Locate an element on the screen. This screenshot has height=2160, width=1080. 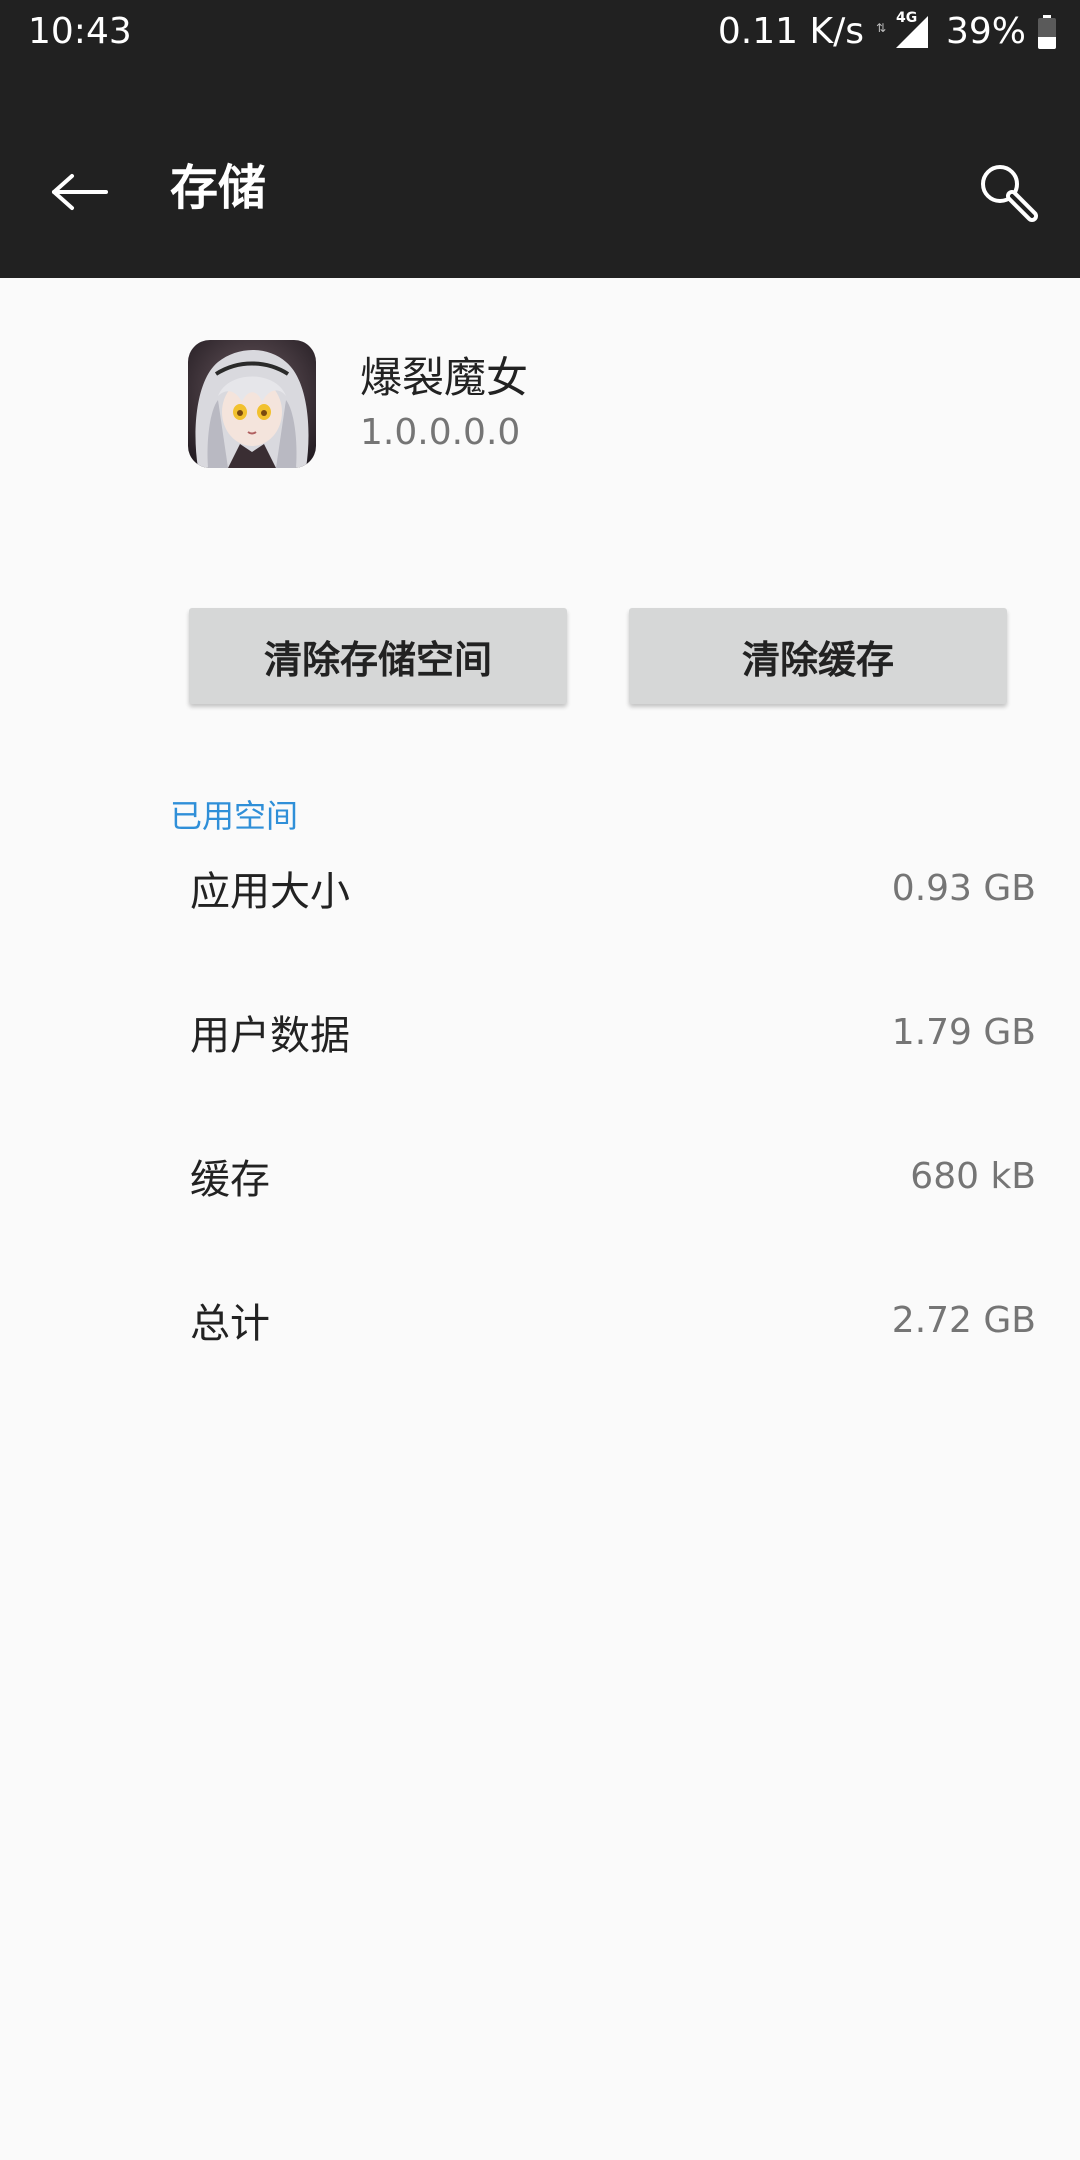
arrow-left-icon is located at coordinates (80, 192).